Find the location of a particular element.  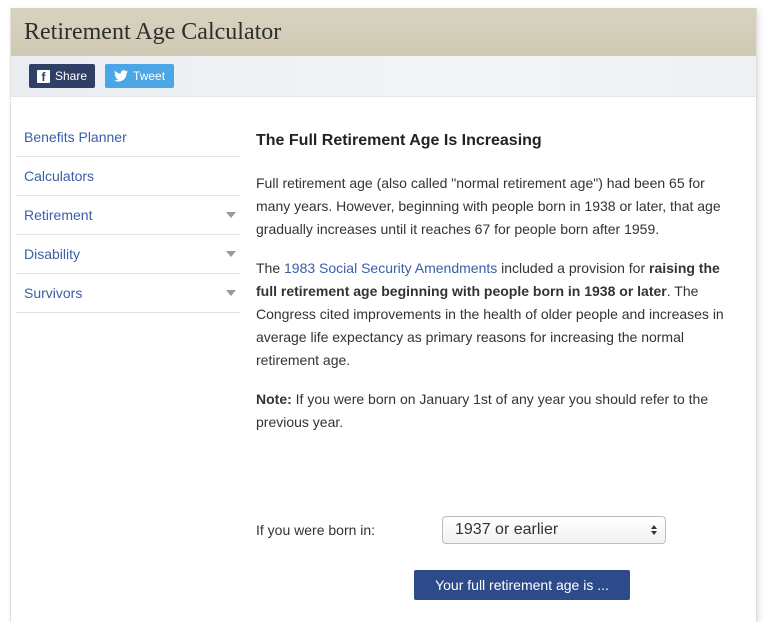

tweet-button: Tweet is located at coordinates (140, 76).